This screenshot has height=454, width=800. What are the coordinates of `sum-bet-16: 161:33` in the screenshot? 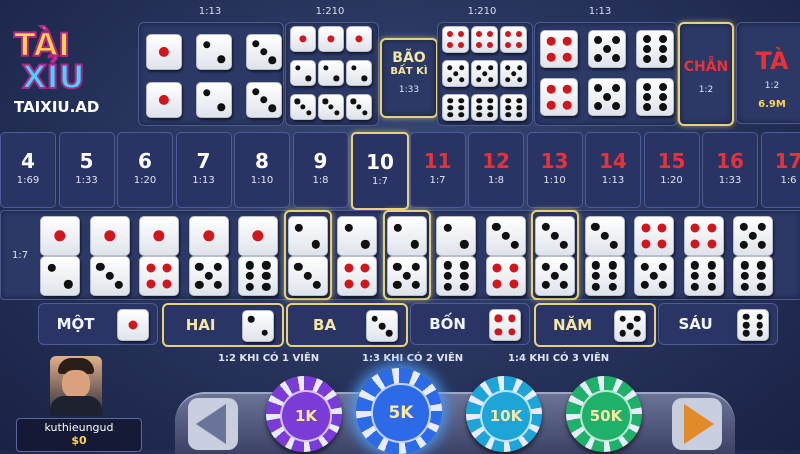 It's located at (730, 170).